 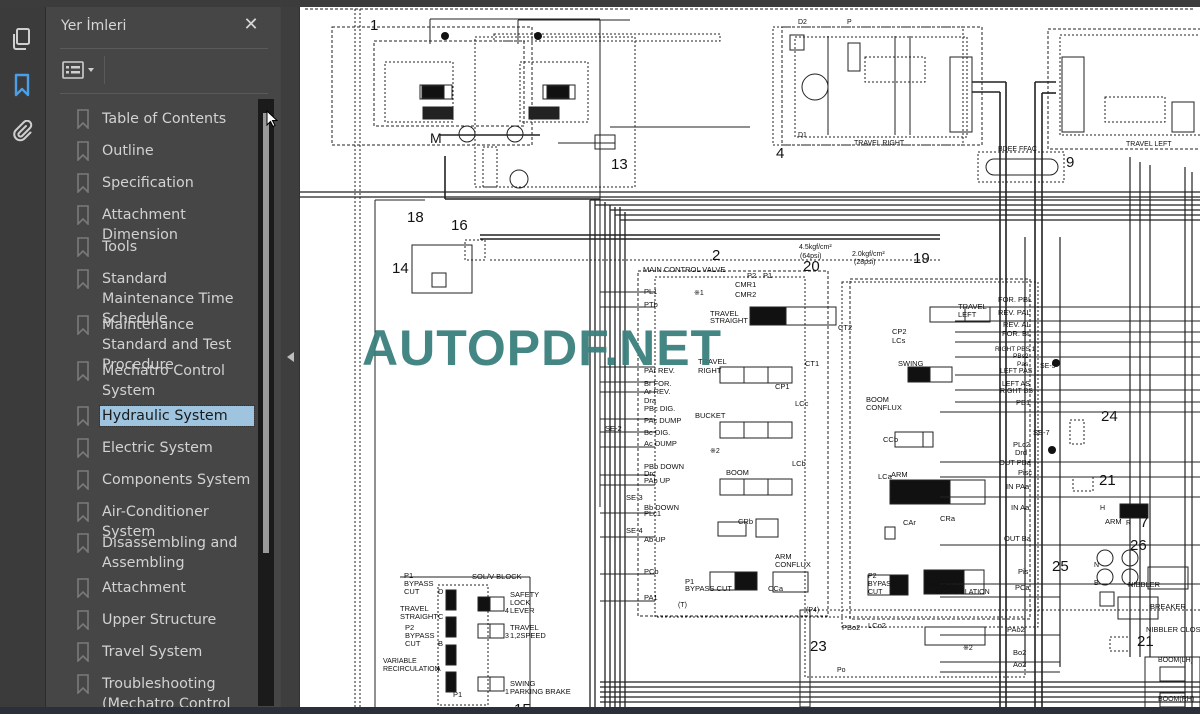 I want to click on panel-splitter, so click(x=289, y=357).